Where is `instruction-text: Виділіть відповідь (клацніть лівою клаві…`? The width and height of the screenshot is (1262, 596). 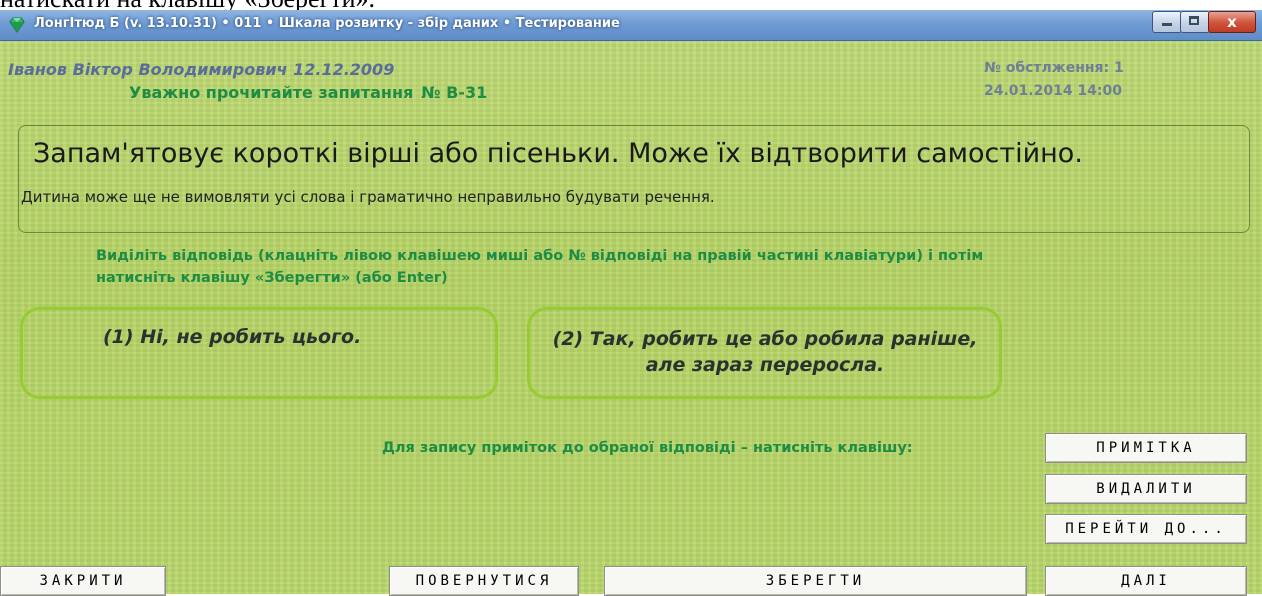 instruction-text: Виділіть відповідь (клацніть лівою клаві… is located at coordinates (540, 267).